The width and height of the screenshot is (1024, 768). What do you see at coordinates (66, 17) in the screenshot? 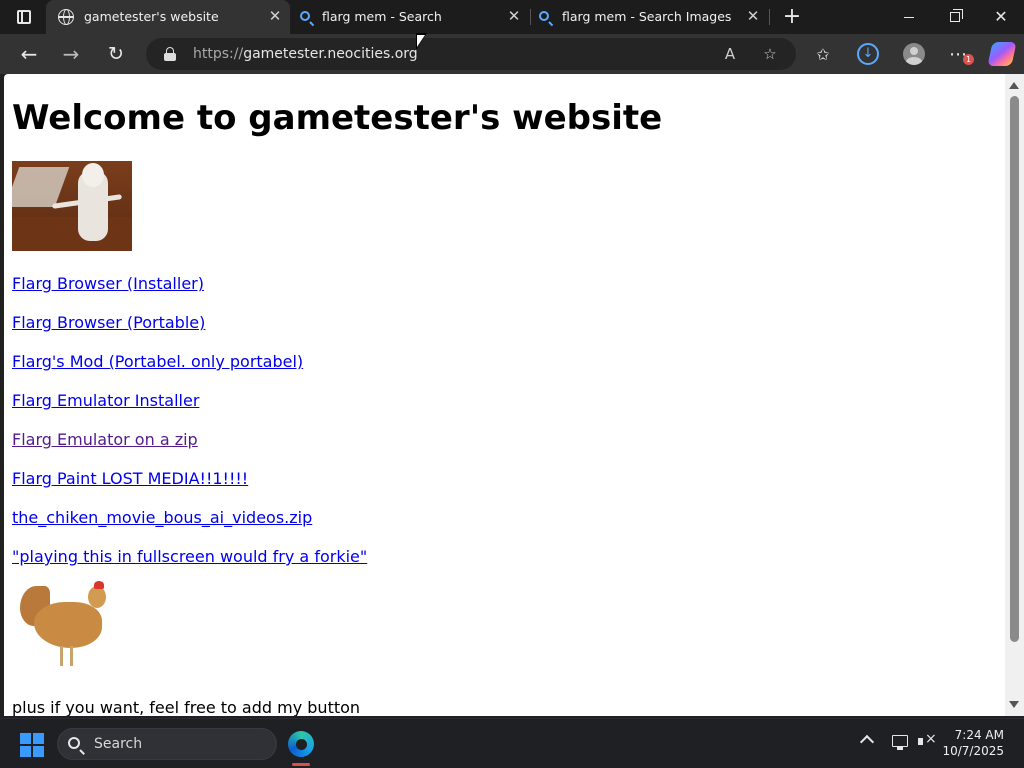
I see `globe-icon` at bounding box center [66, 17].